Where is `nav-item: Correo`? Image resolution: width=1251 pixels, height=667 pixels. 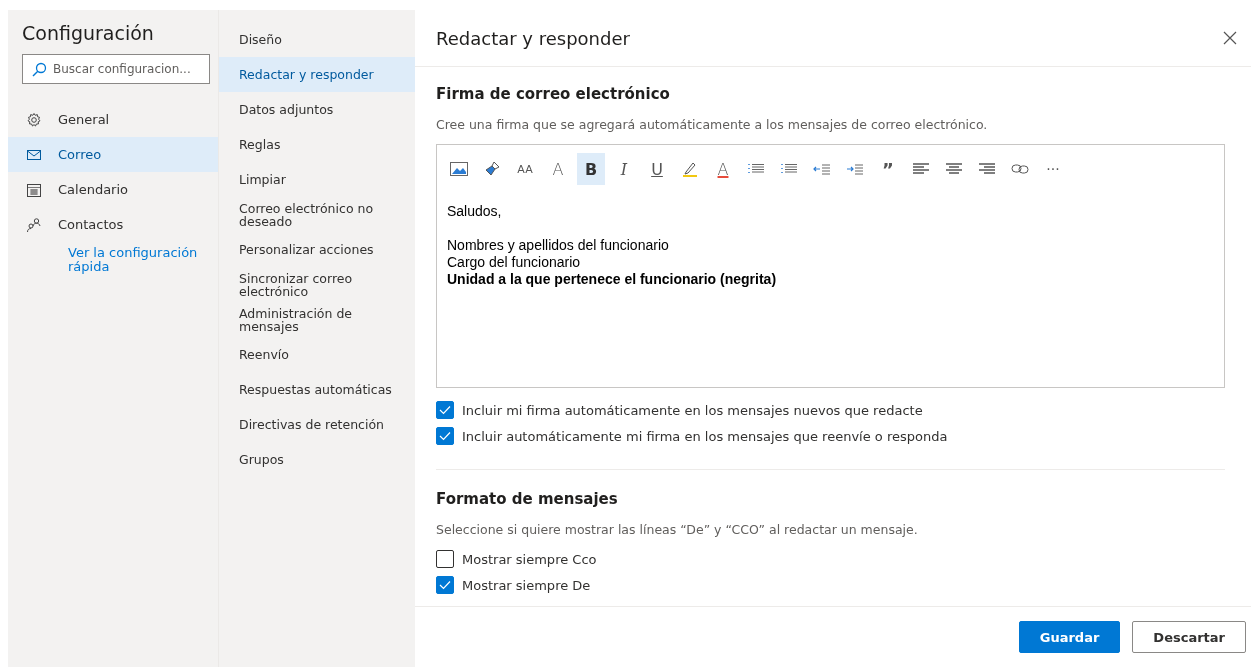
nav-item: Correo is located at coordinates (113, 154).